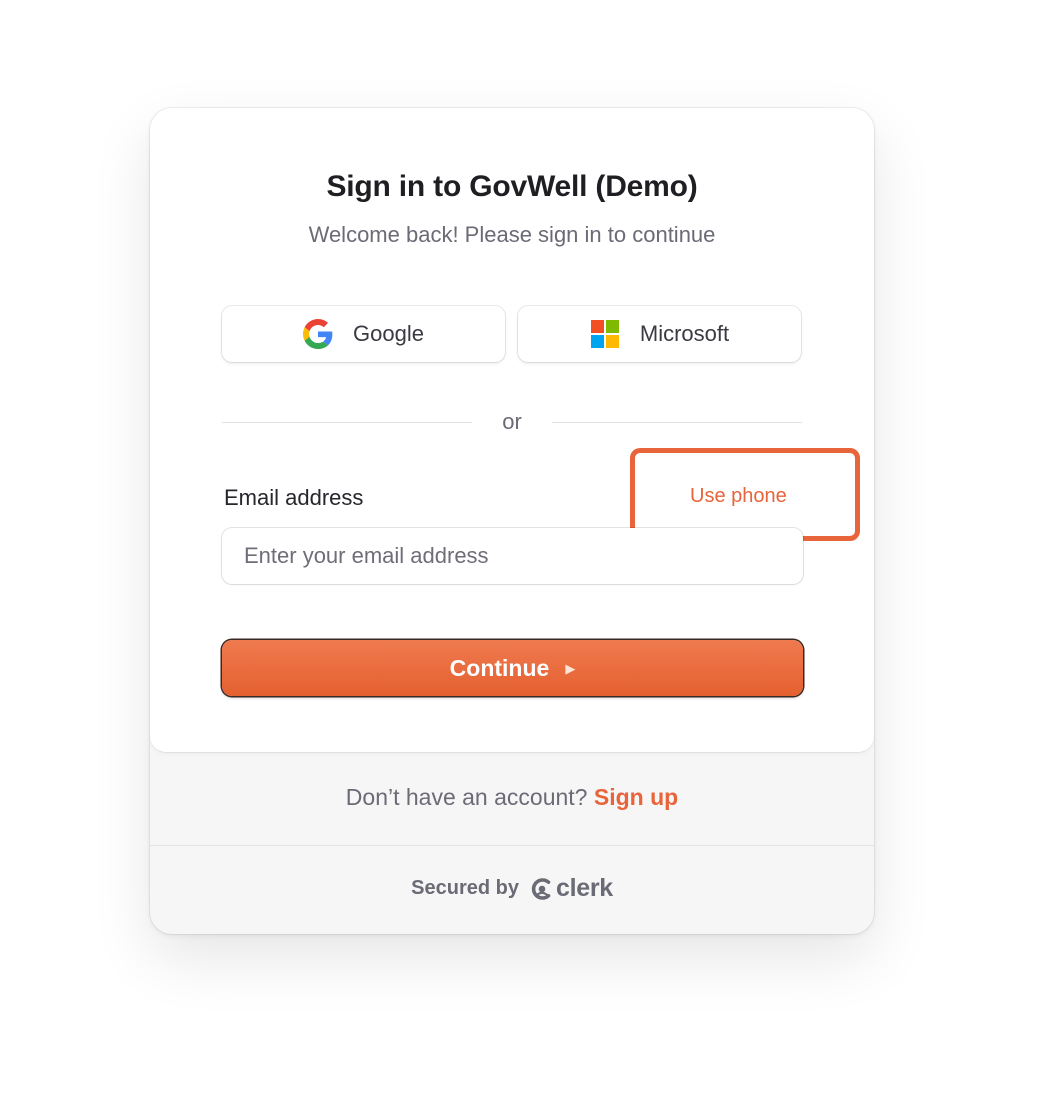 The width and height of the screenshot is (1046, 1100). I want to click on or-divider: or, so click(512, 423).